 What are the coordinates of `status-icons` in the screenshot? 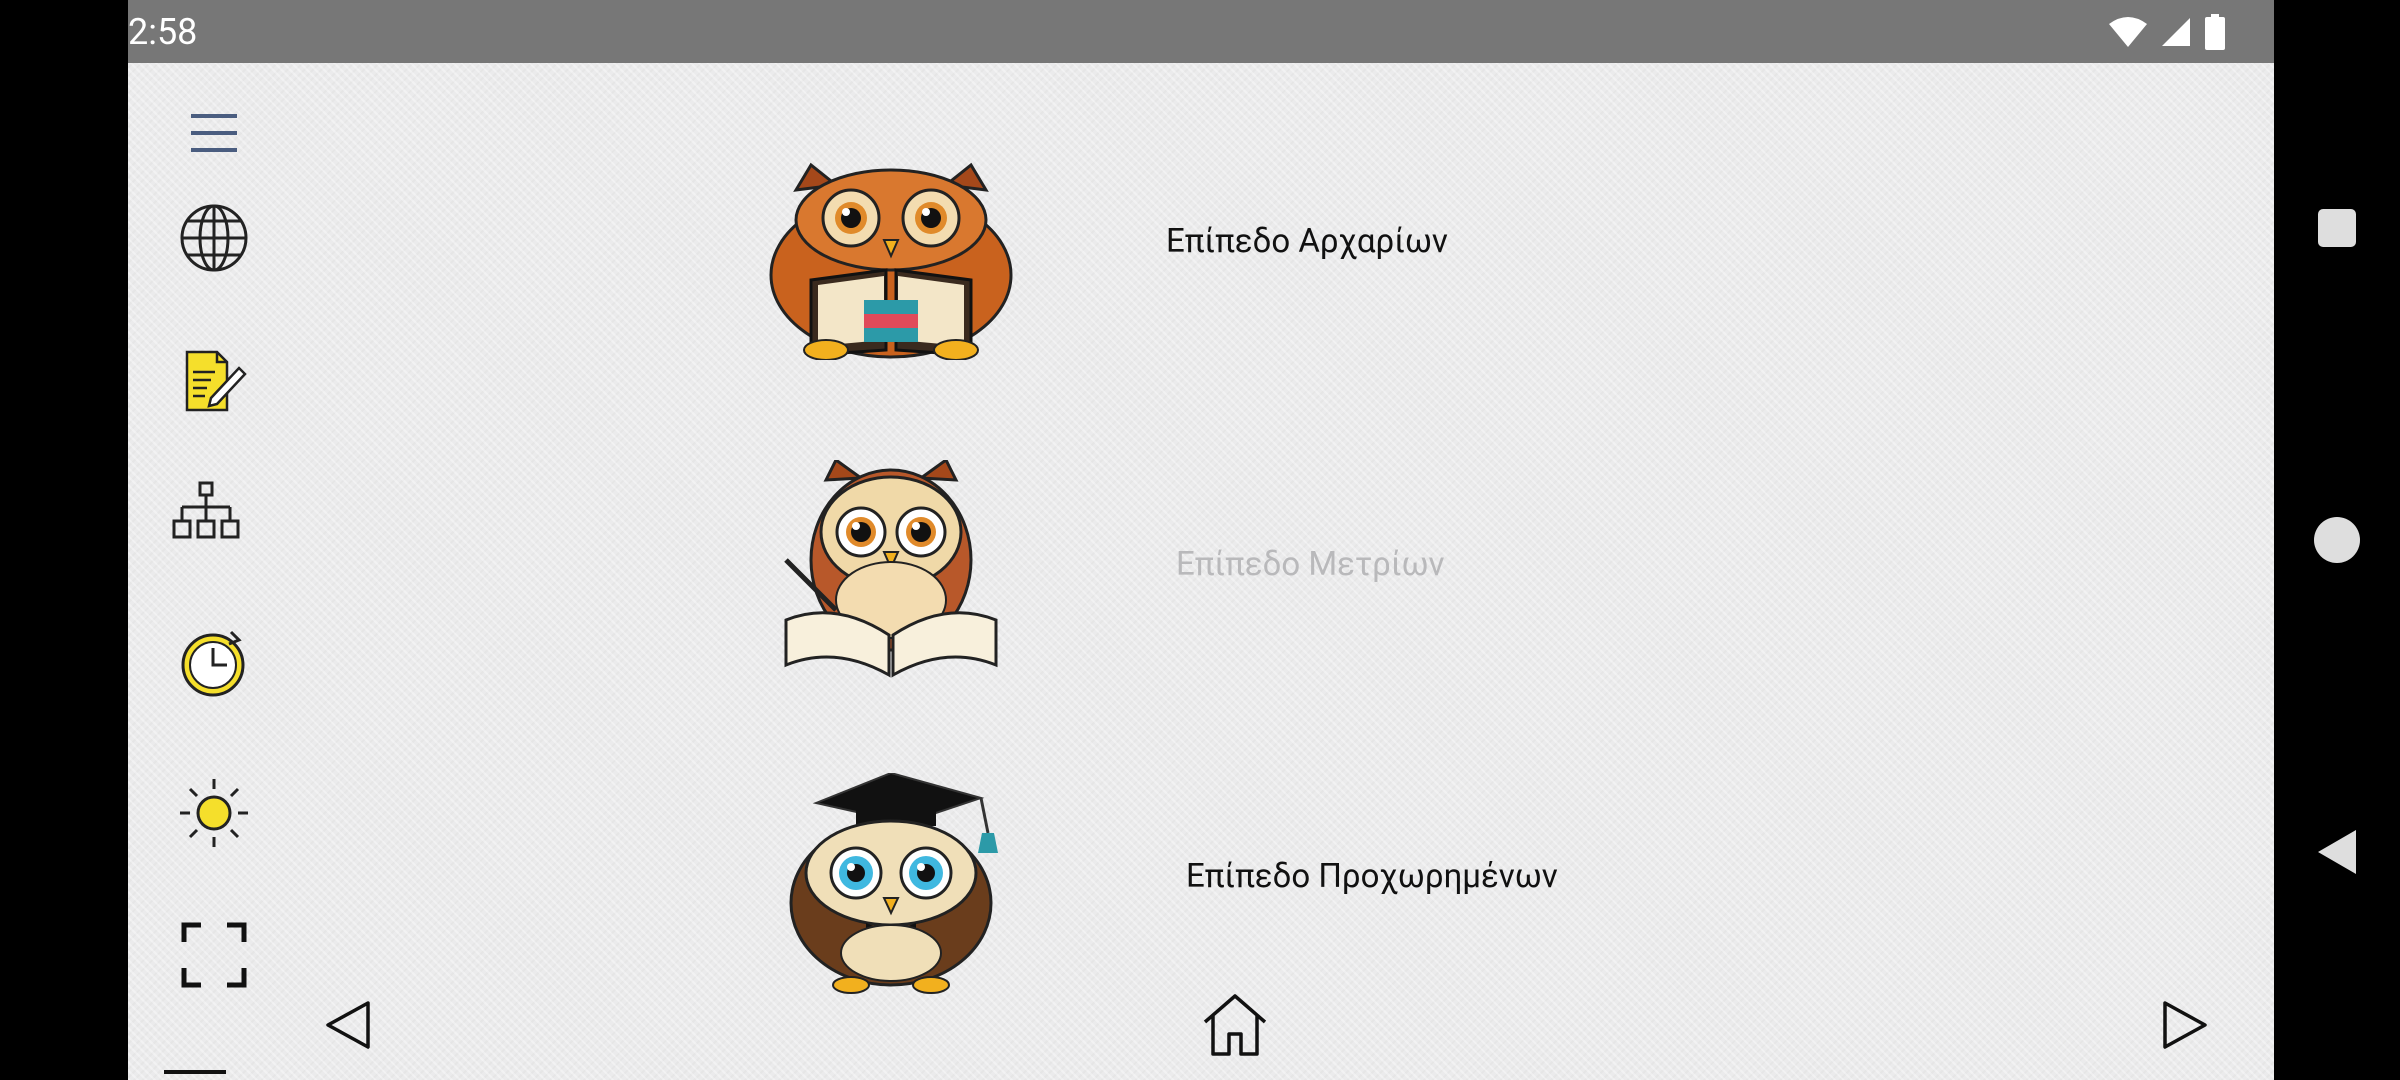 It's located at (2167, 32).